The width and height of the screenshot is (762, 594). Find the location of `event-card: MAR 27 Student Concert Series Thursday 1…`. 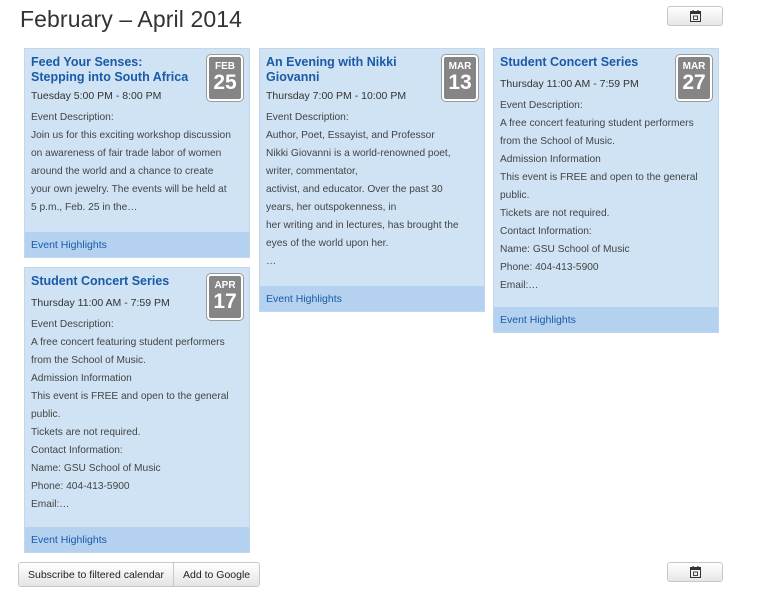

event-card: MAR 27 Student Concert Series Thursday 1… is located at coordinates (606, 190).